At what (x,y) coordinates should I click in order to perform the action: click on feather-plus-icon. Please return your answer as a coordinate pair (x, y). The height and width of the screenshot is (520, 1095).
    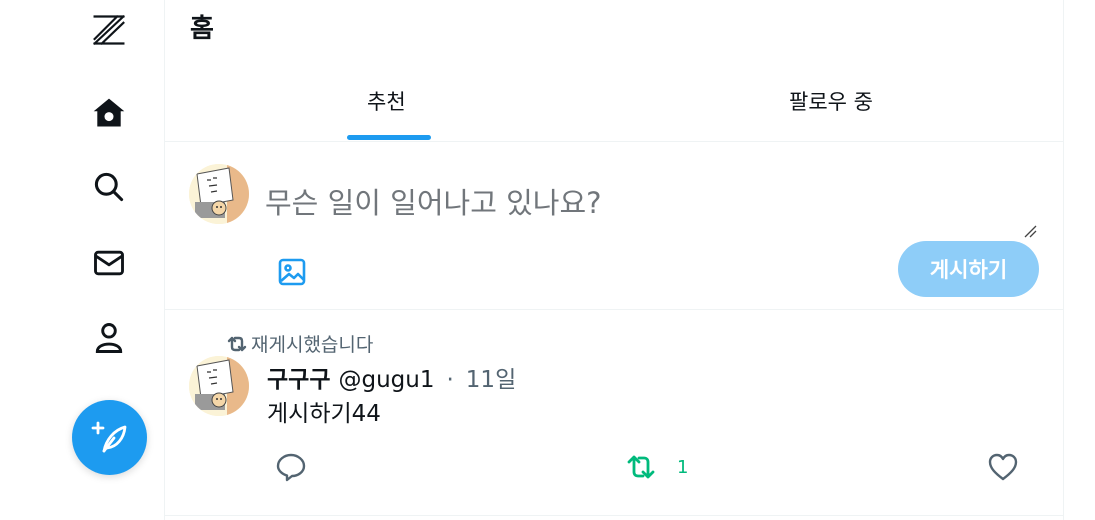
    Looking at the image, I should click on (108, 436).